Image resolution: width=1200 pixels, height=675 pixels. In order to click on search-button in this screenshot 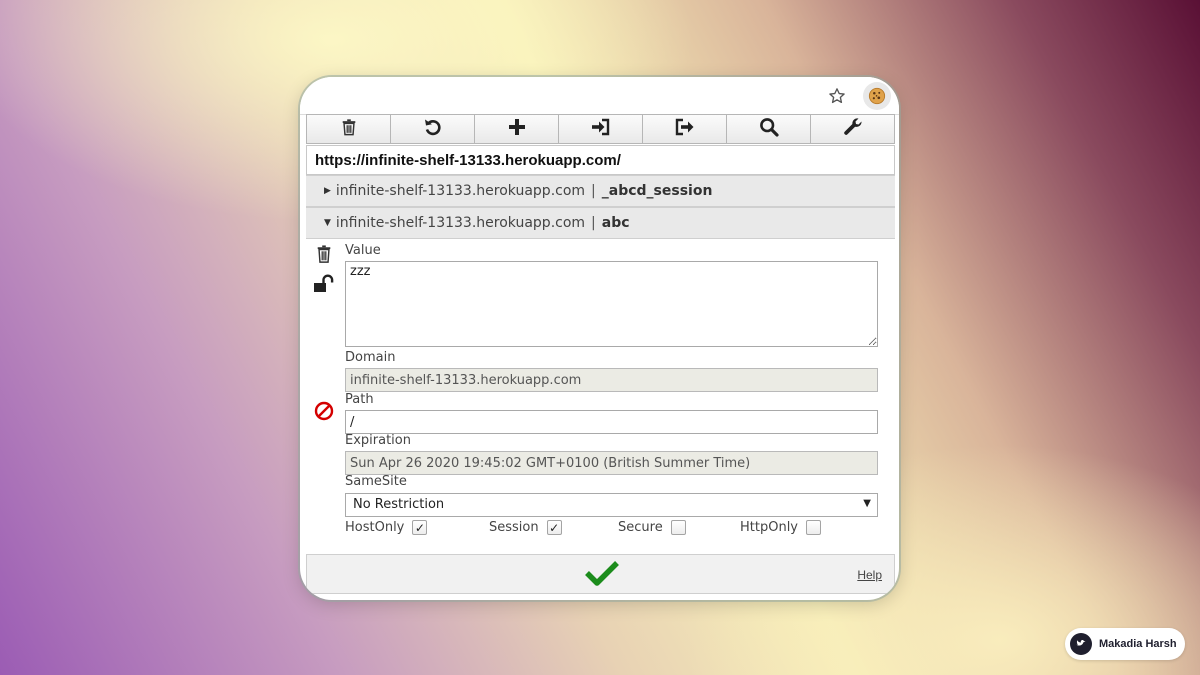, I will do `click(769, 129)`.